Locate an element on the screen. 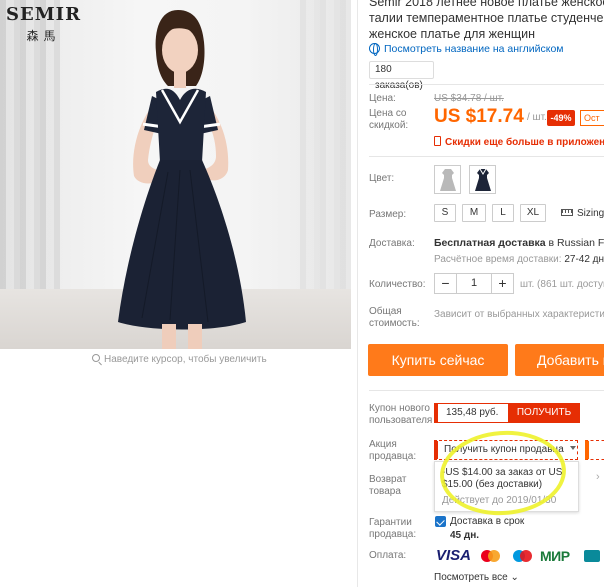 Image resolution: width=604 pixels, height=587 pixels. delivery-time-label: Расчётное время доставки: is located at coordinates (498, 259).